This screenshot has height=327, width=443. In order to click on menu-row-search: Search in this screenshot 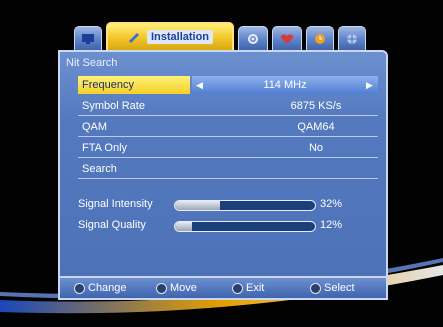, I will do `click(228, 169)`.